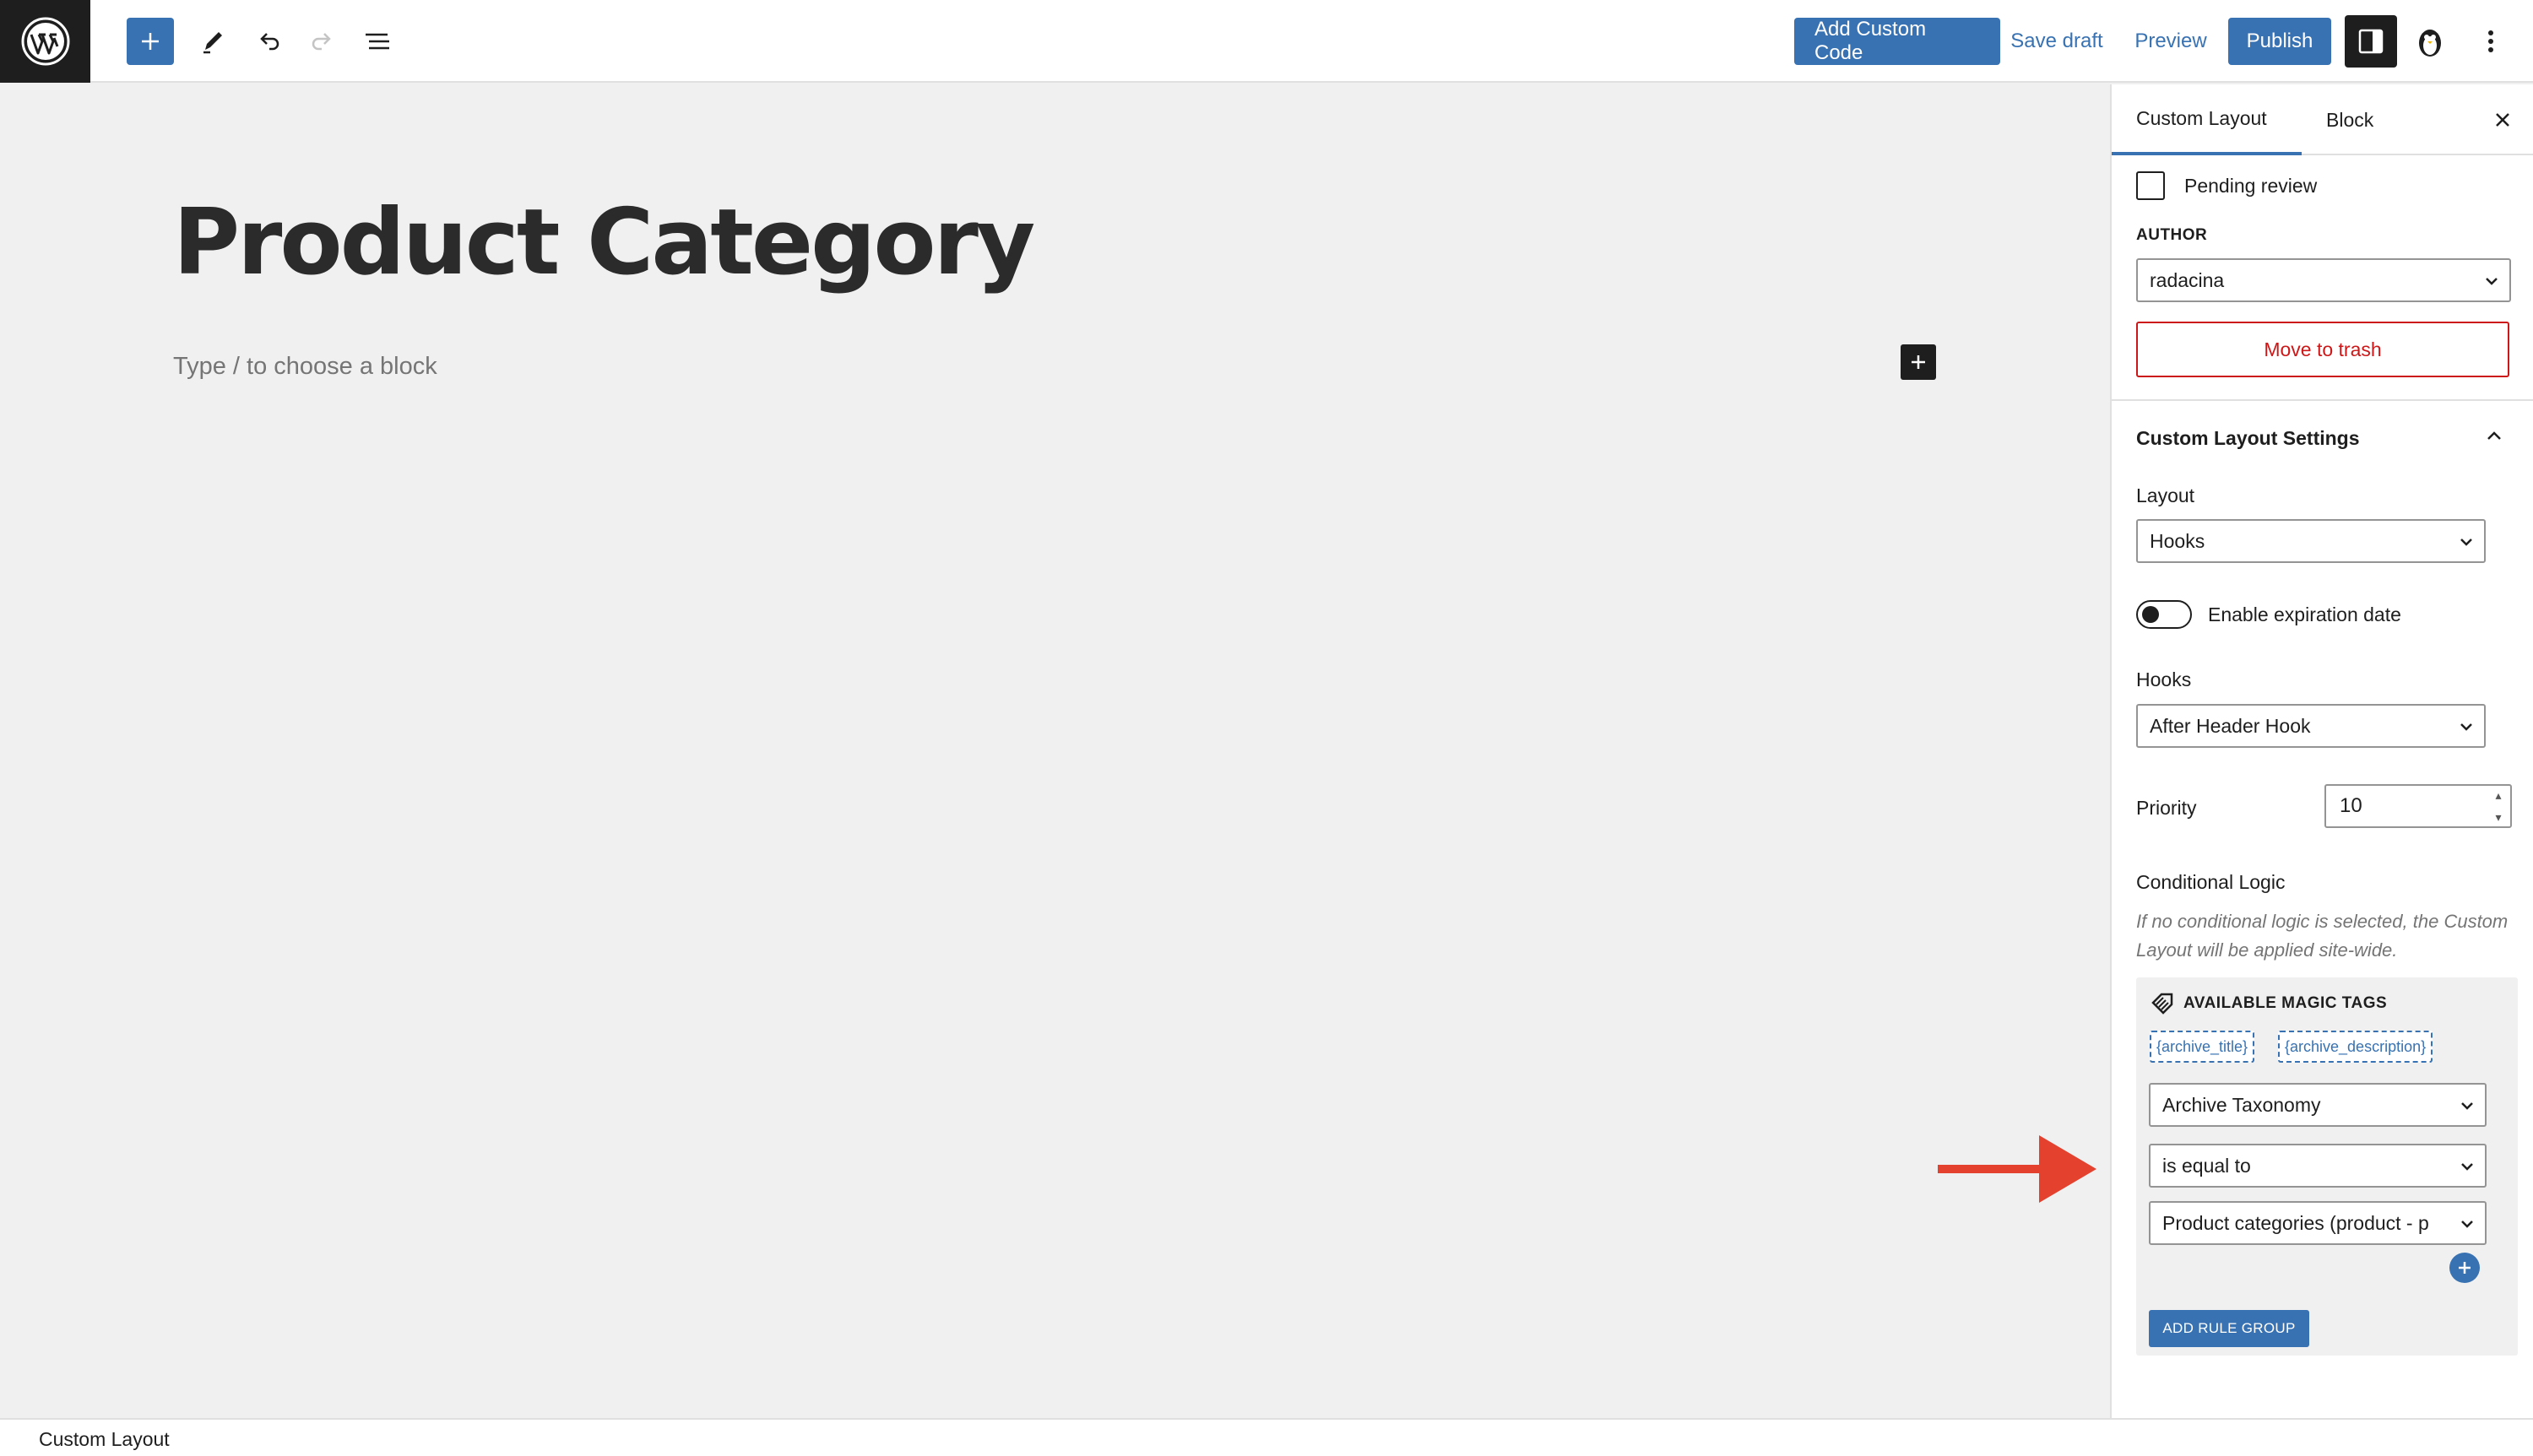 Image resolution: width=2533 pixels, height=1456 pixels. What do you see at coordinates (2311, 541) in the screenshot?
I see `layout-select: Hooks` at bounding box center [2311, 541].